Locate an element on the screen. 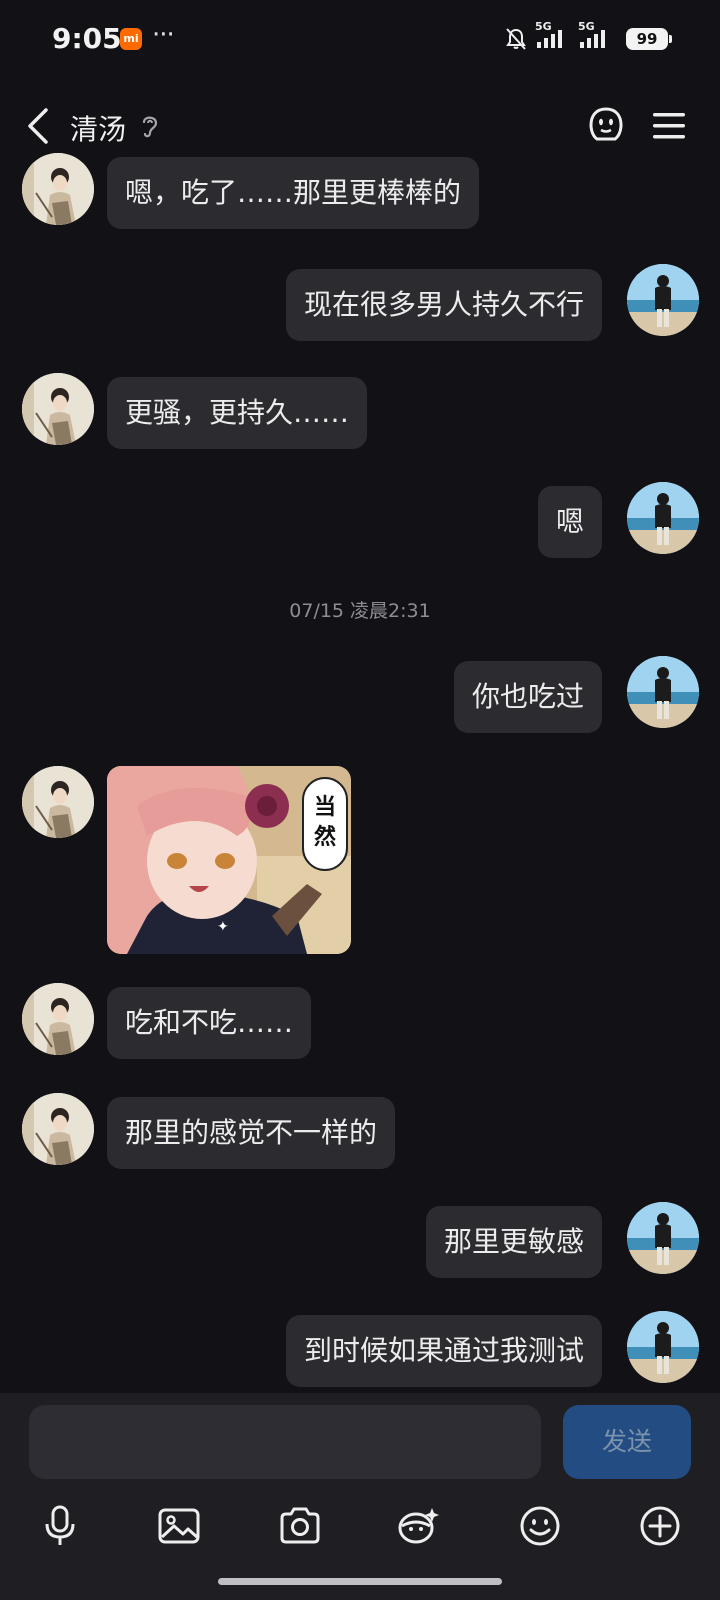  emoji-icon is located at coordinates (540, 1526).